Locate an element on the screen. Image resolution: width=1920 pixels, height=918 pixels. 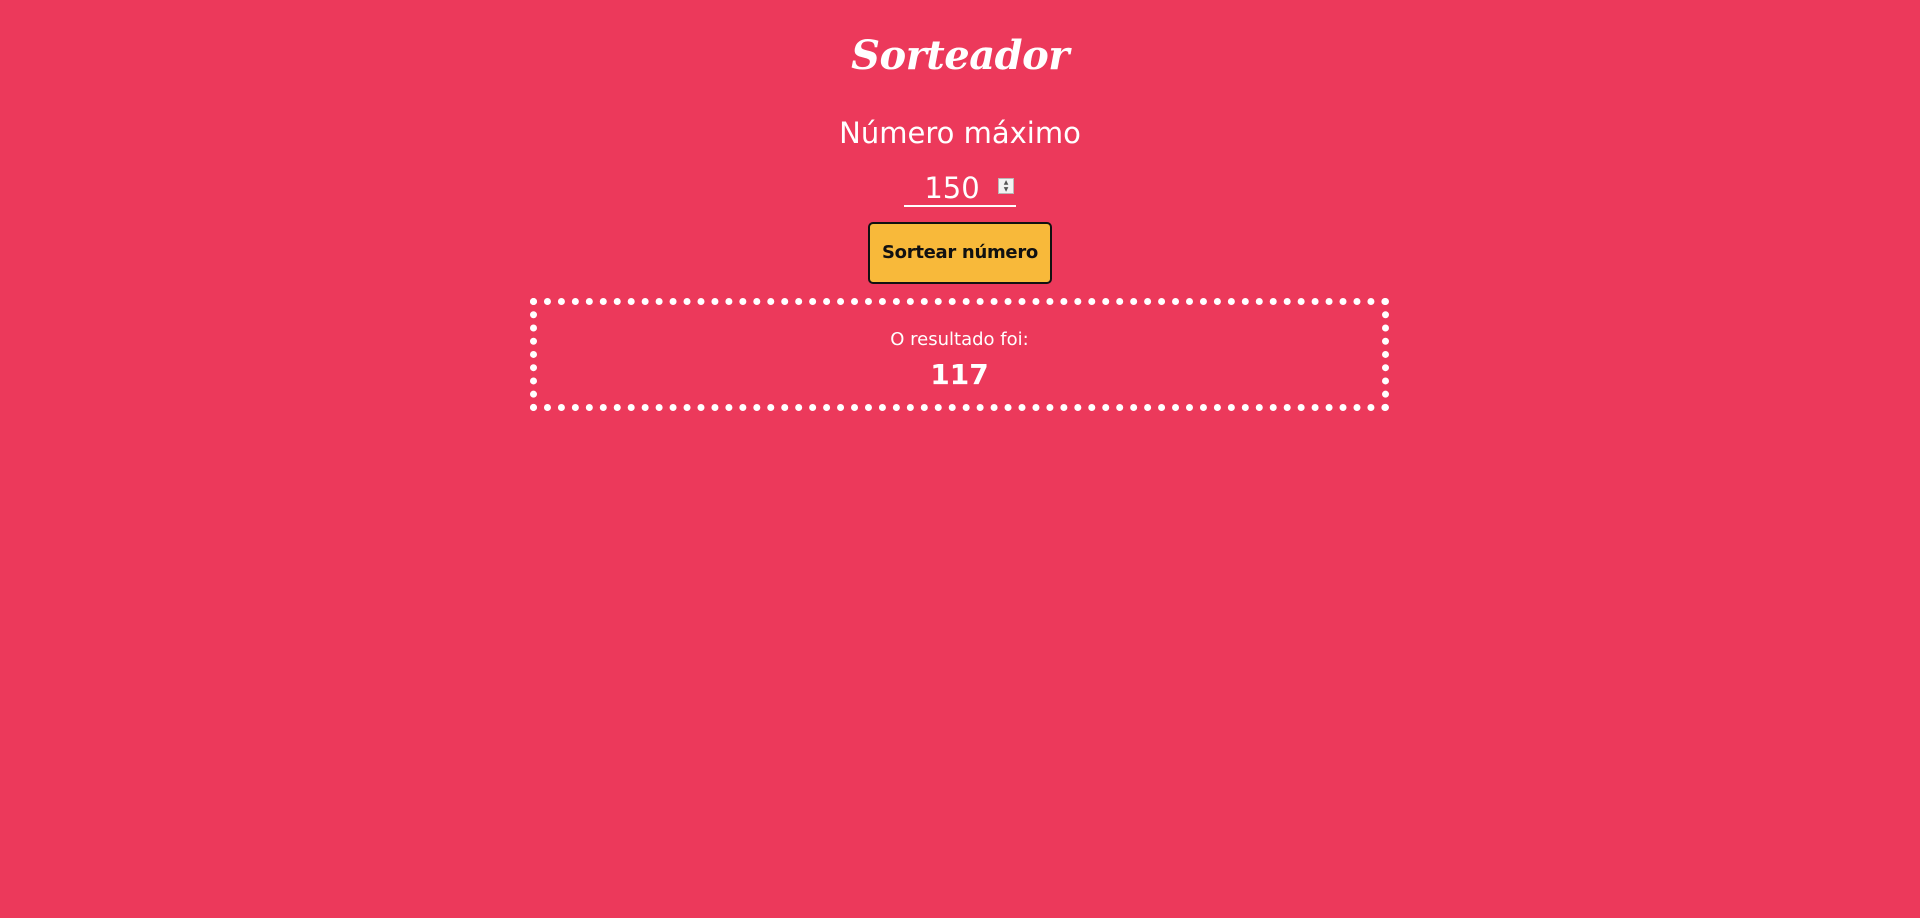
max-number-value: 150 is located at coordinates (952, 188).